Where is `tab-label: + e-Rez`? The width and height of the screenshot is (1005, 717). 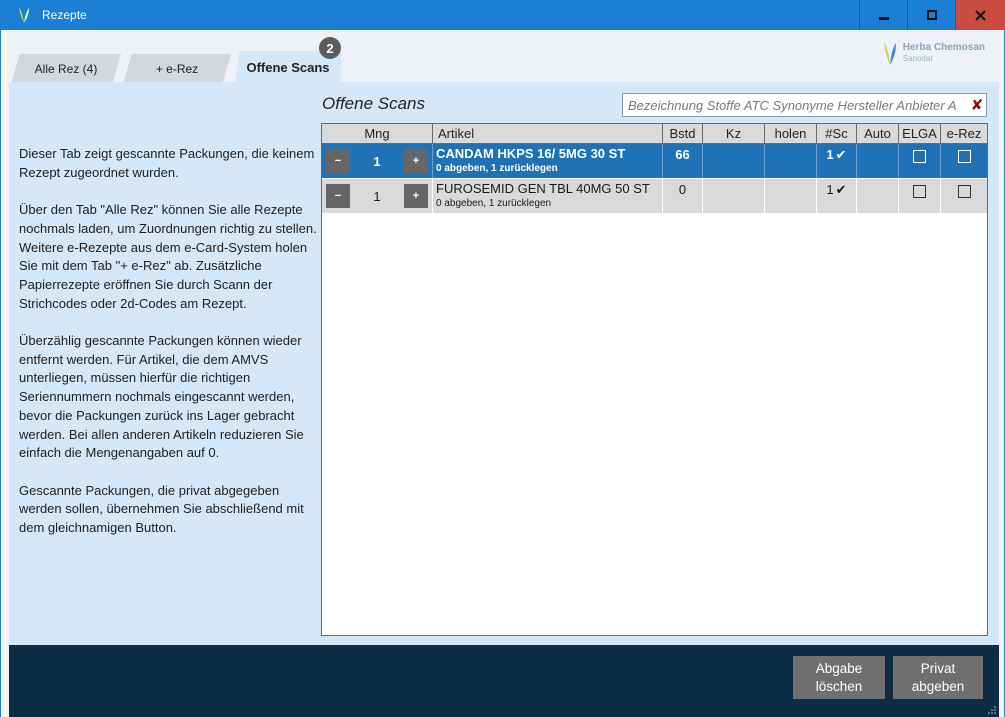
tab-label: + e-Rez is located at coordinates (177, 69).